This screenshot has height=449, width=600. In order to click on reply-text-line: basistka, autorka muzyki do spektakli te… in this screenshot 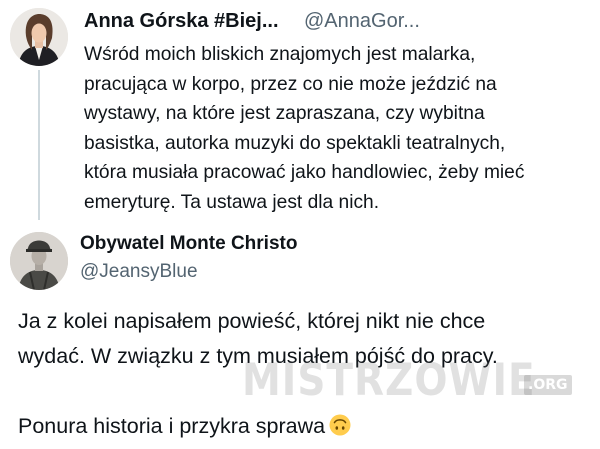, I will do `click(295, 143)`.